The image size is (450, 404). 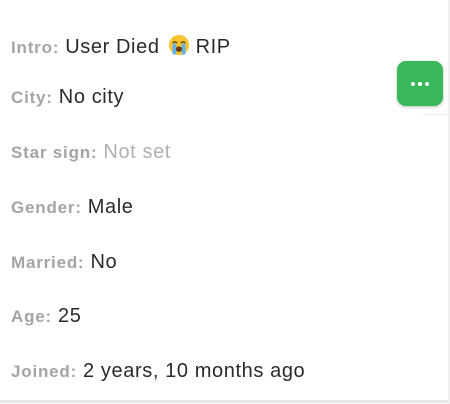 I want to click on star-sign-row: Star sign: Not set, so click(x=91, y=152).